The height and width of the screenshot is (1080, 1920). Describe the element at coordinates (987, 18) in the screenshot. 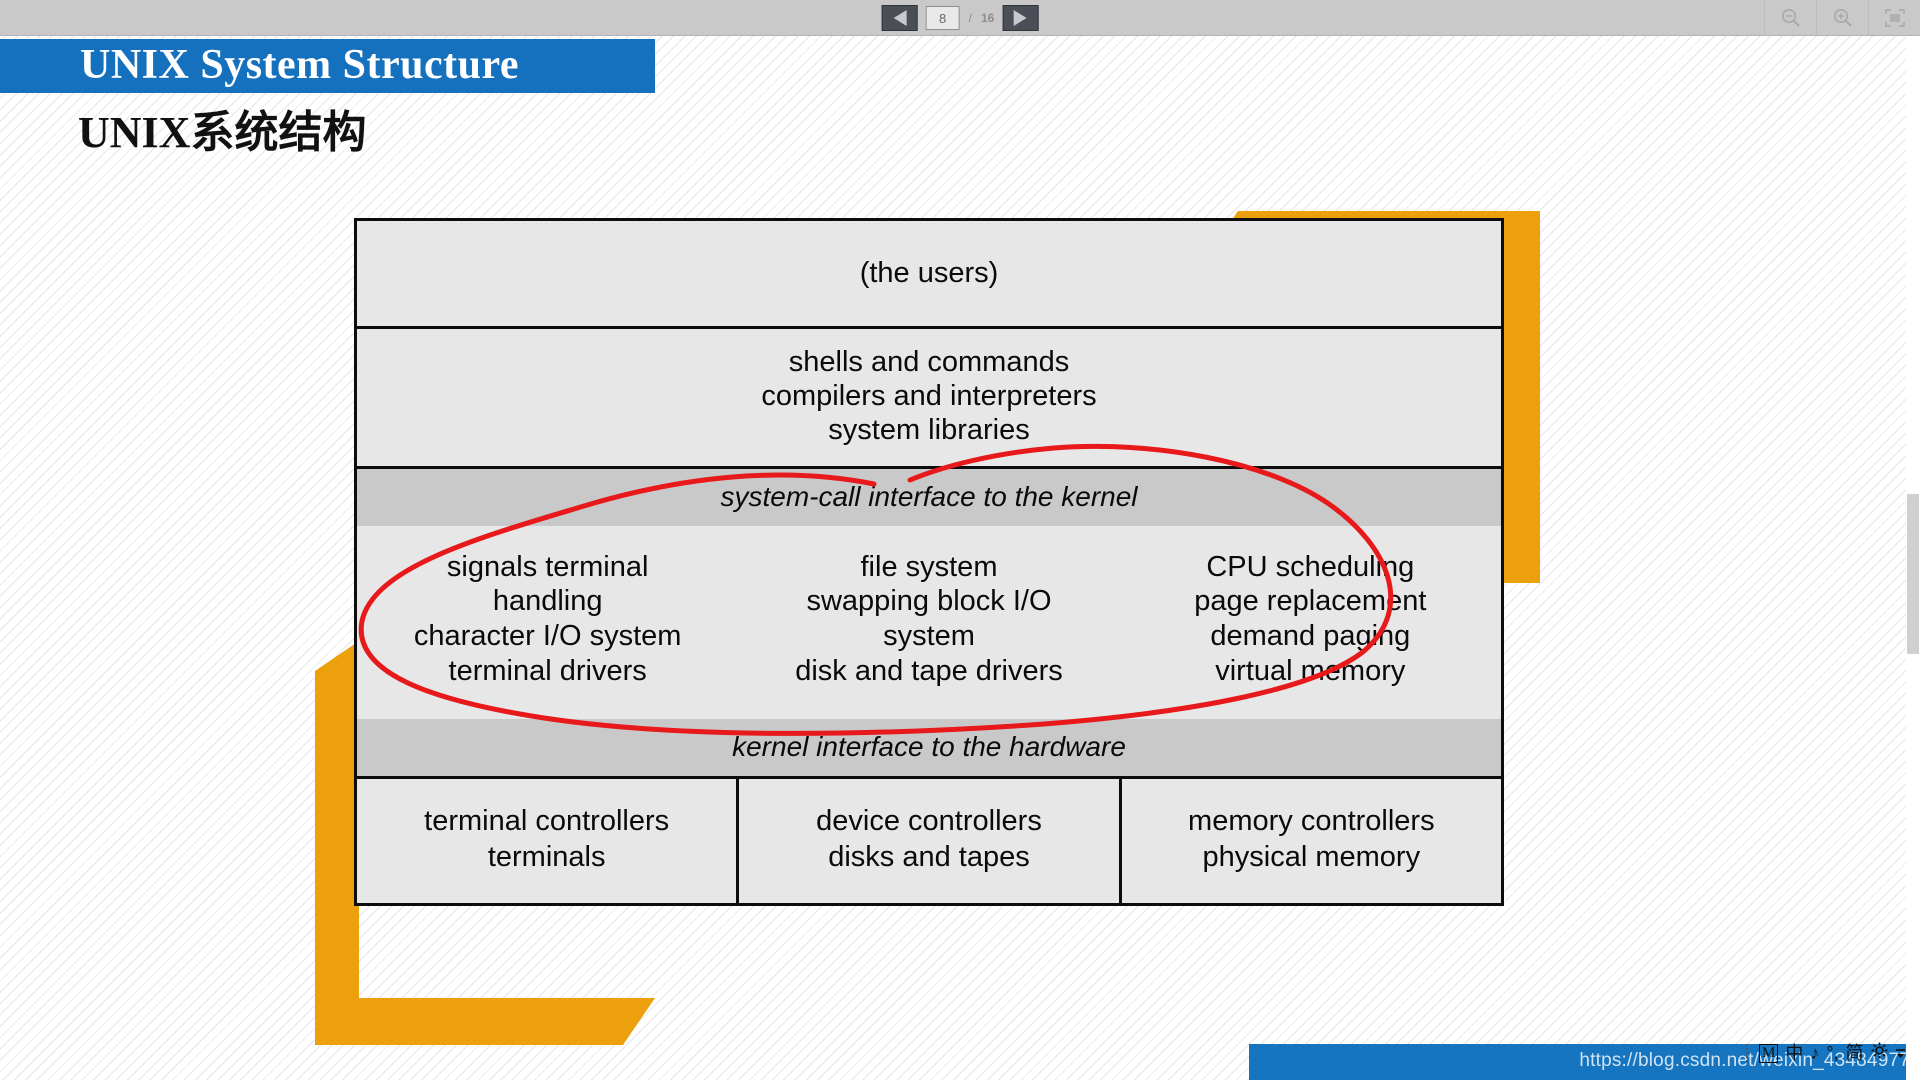

I see `total-pages-label: 16` at that location.